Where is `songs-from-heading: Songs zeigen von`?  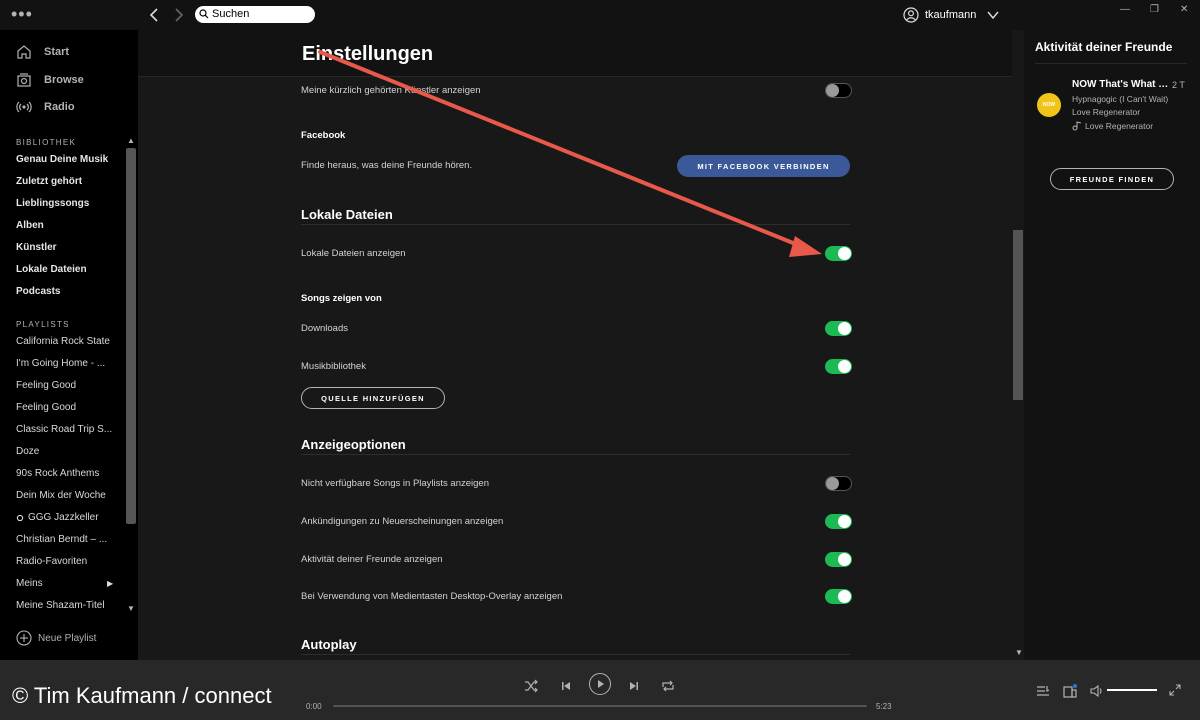 songs-from-heading: Songs zeigen von is located at coordinates (341, 298).